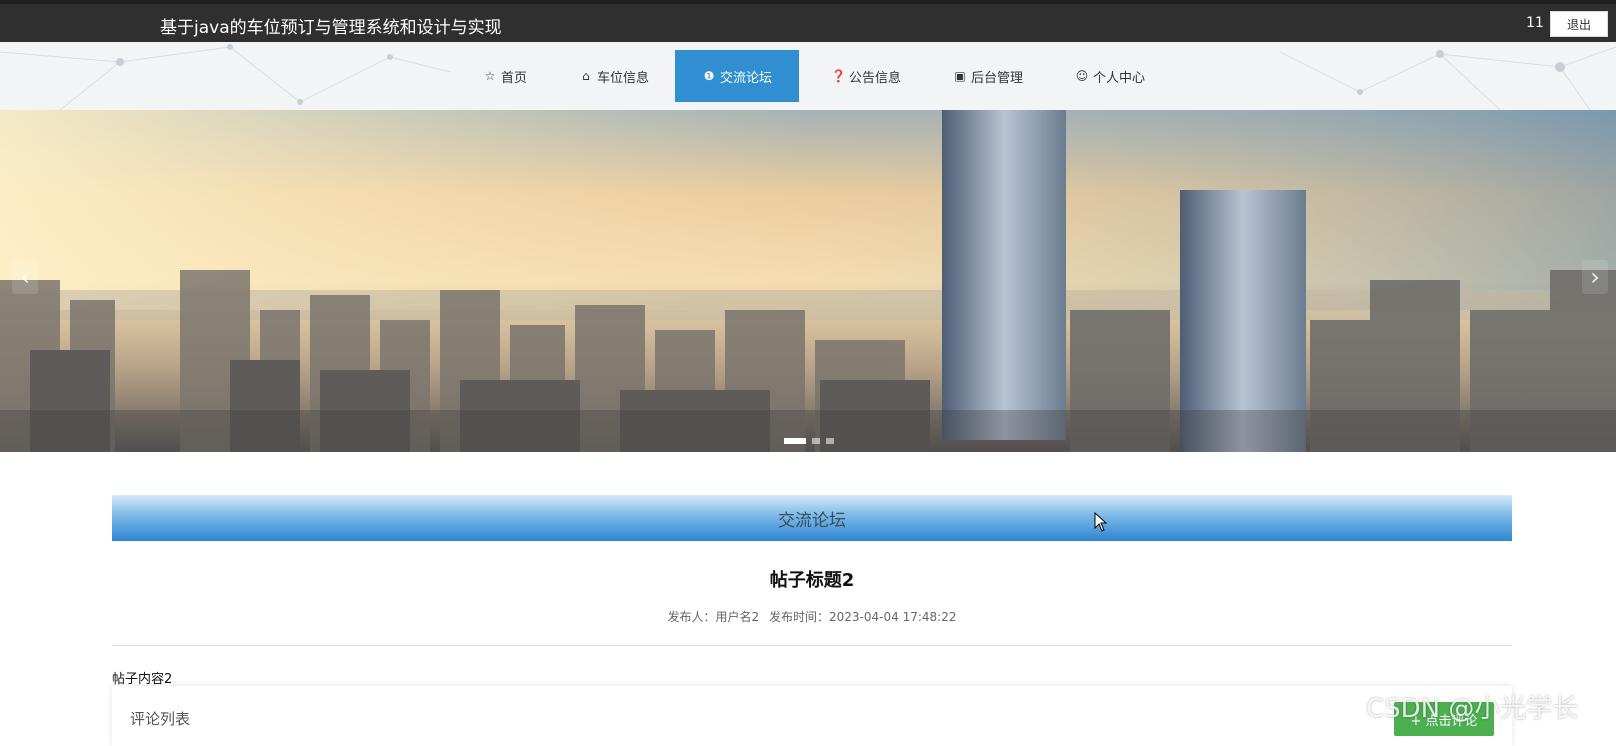  Describe the element at coordinates (160, 719) in the screenshot. I see `comments-title: 评论列表` at that location.